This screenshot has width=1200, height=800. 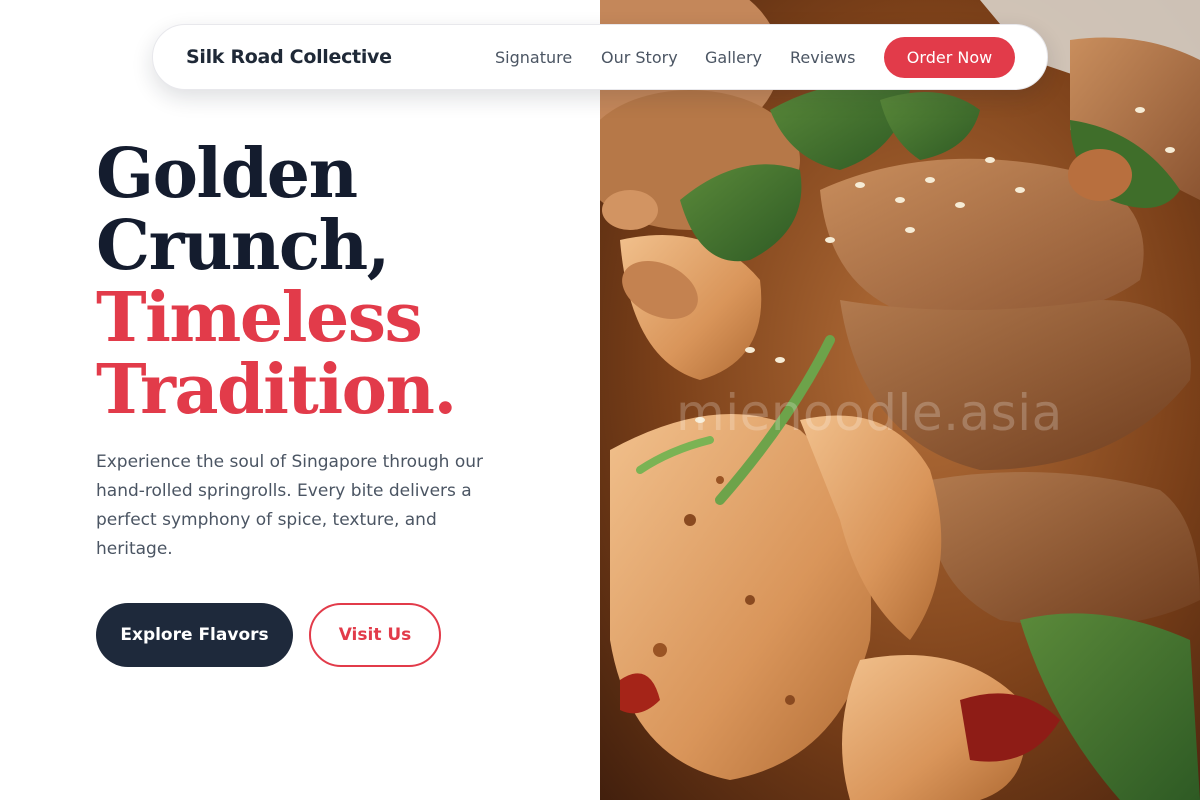 What do you see at coordinates (639, 57) in the screenshot?
I see `nav-link-our-story: Our Story` at bounding box center [639, 57].